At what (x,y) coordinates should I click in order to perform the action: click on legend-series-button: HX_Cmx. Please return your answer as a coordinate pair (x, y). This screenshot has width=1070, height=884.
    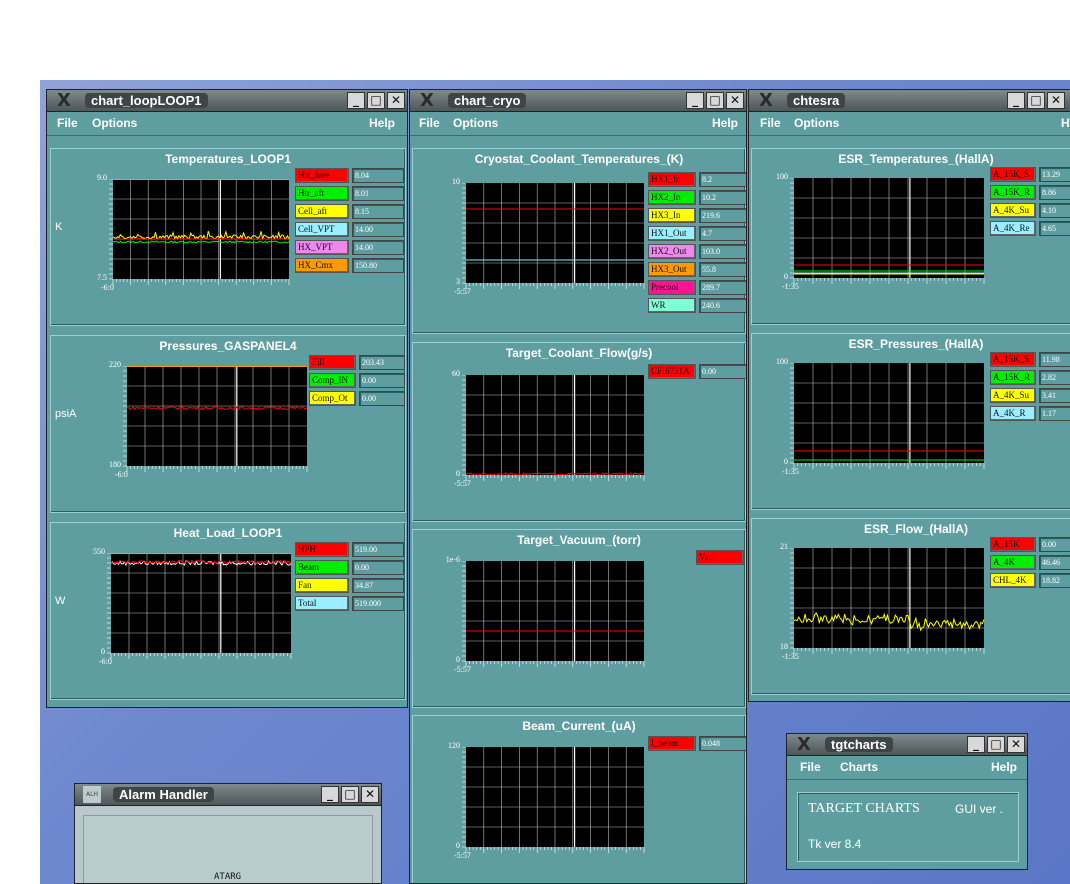
    Looking at the image, I should click on (322, 265).